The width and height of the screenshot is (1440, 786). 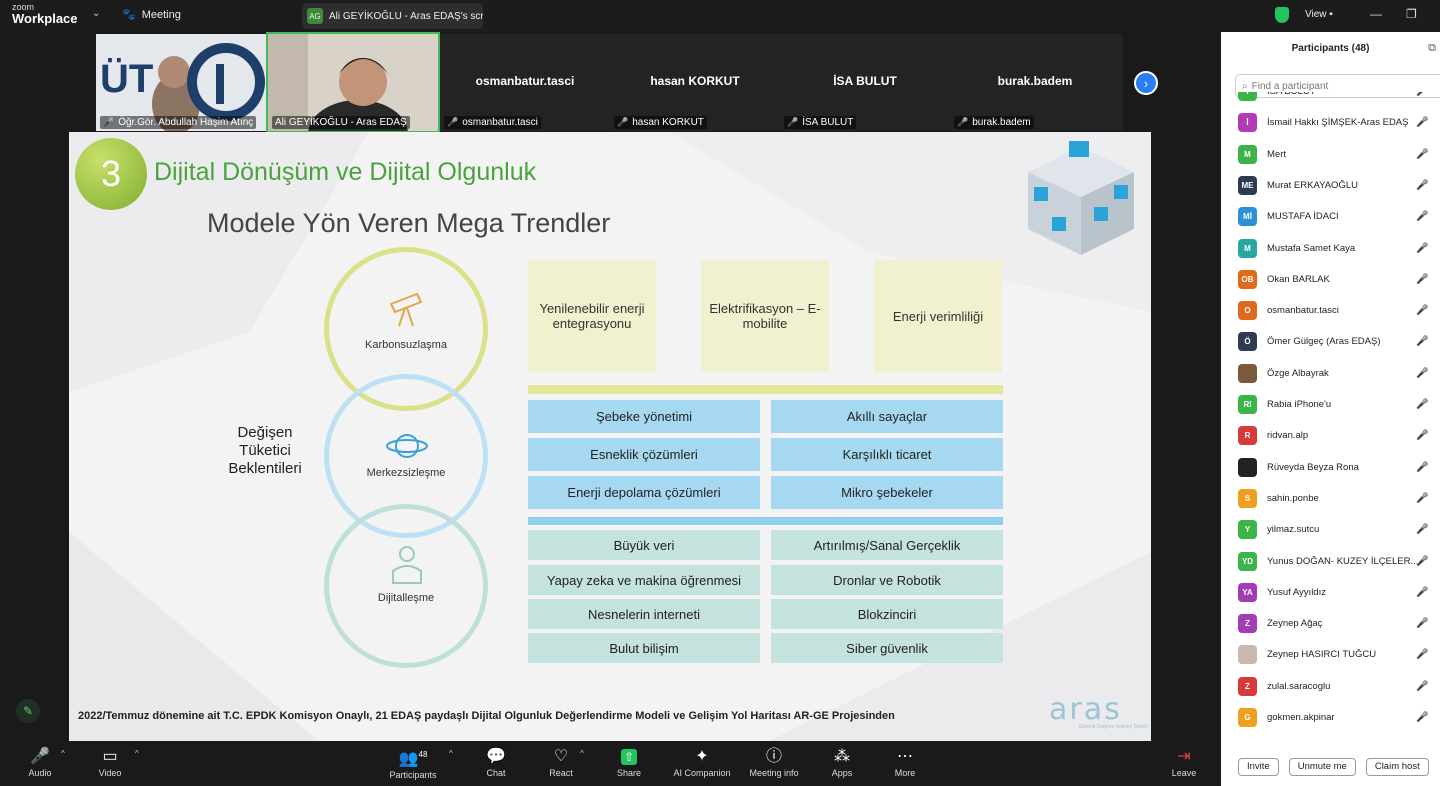 What do you see at coordinates (1247, 185) in the screenshot?
I see `participant-avatar: ME` at bounding box center [1247, 185].